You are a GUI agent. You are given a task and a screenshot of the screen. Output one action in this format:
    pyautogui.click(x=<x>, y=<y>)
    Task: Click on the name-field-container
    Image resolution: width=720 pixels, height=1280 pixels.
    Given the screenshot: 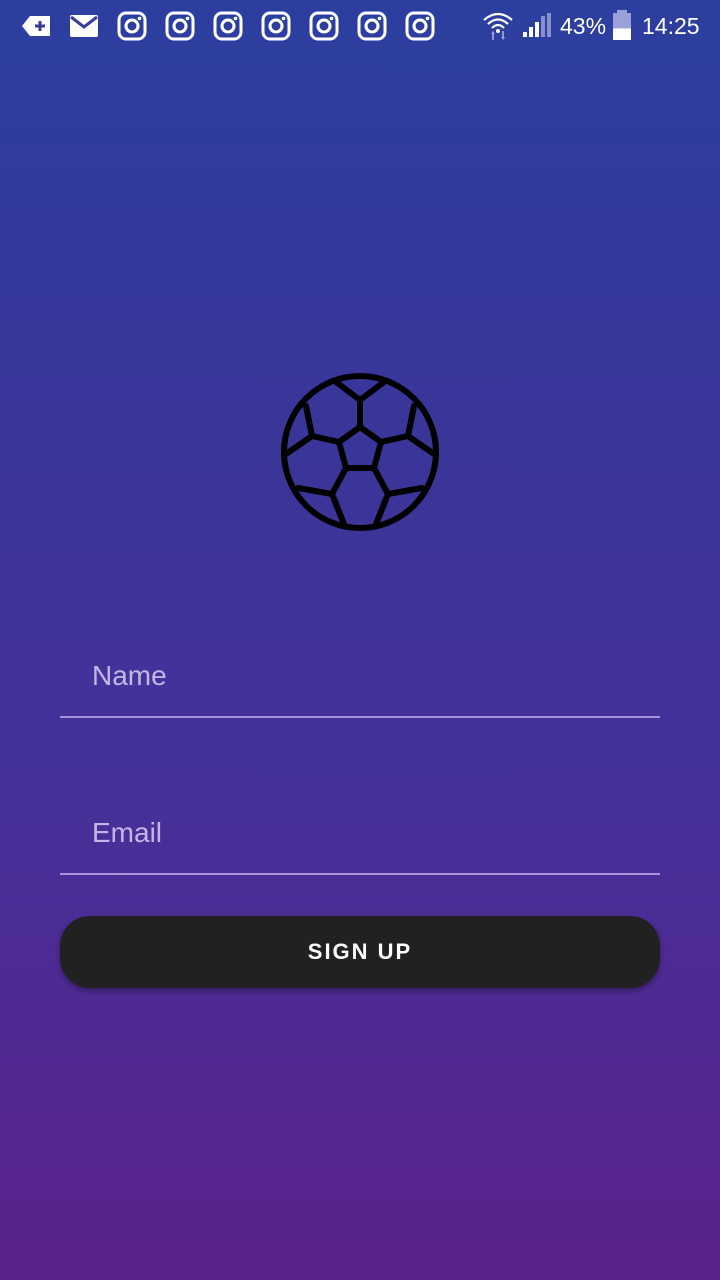 What is the action you would take?
    pyautogui.click(x=360, y=677)
    